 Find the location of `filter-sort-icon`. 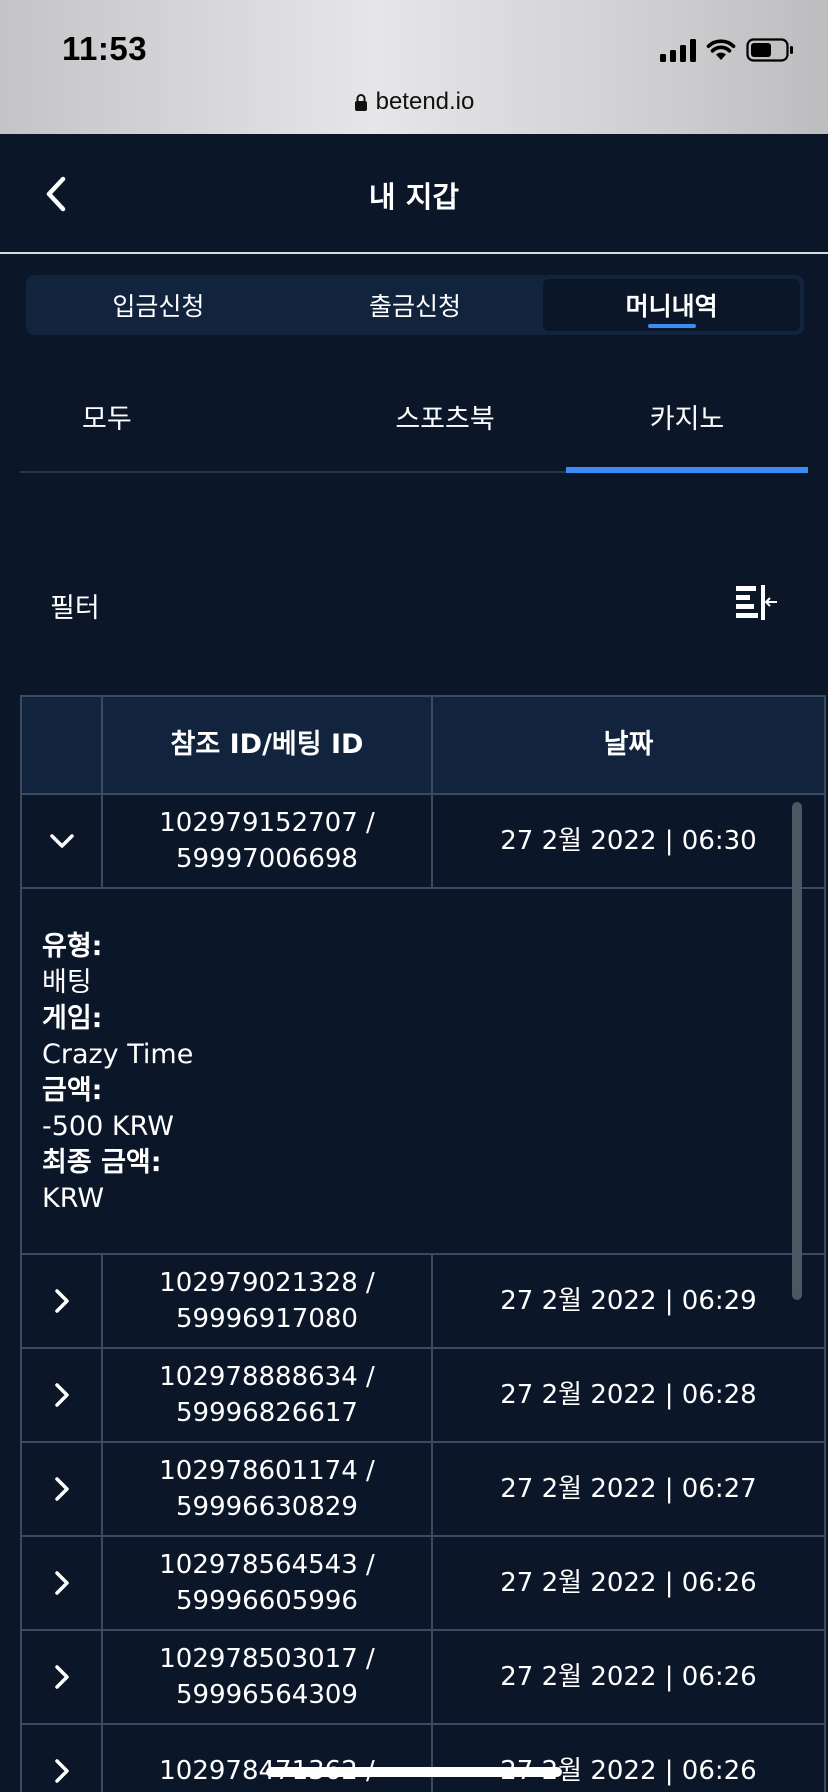

filter-sort-icon is located at coordinates (756, 603).